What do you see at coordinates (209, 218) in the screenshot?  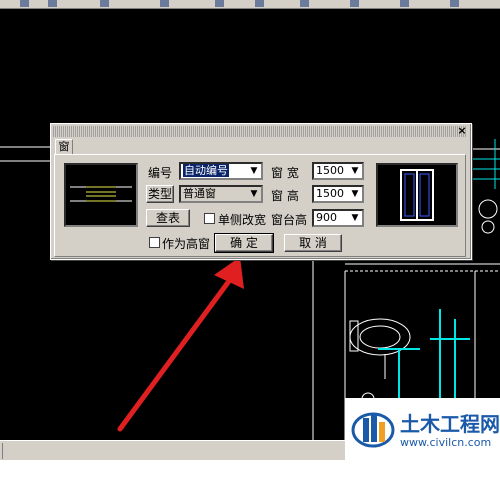 I see `single-side-checkbox` at bounding box center [209, 218].